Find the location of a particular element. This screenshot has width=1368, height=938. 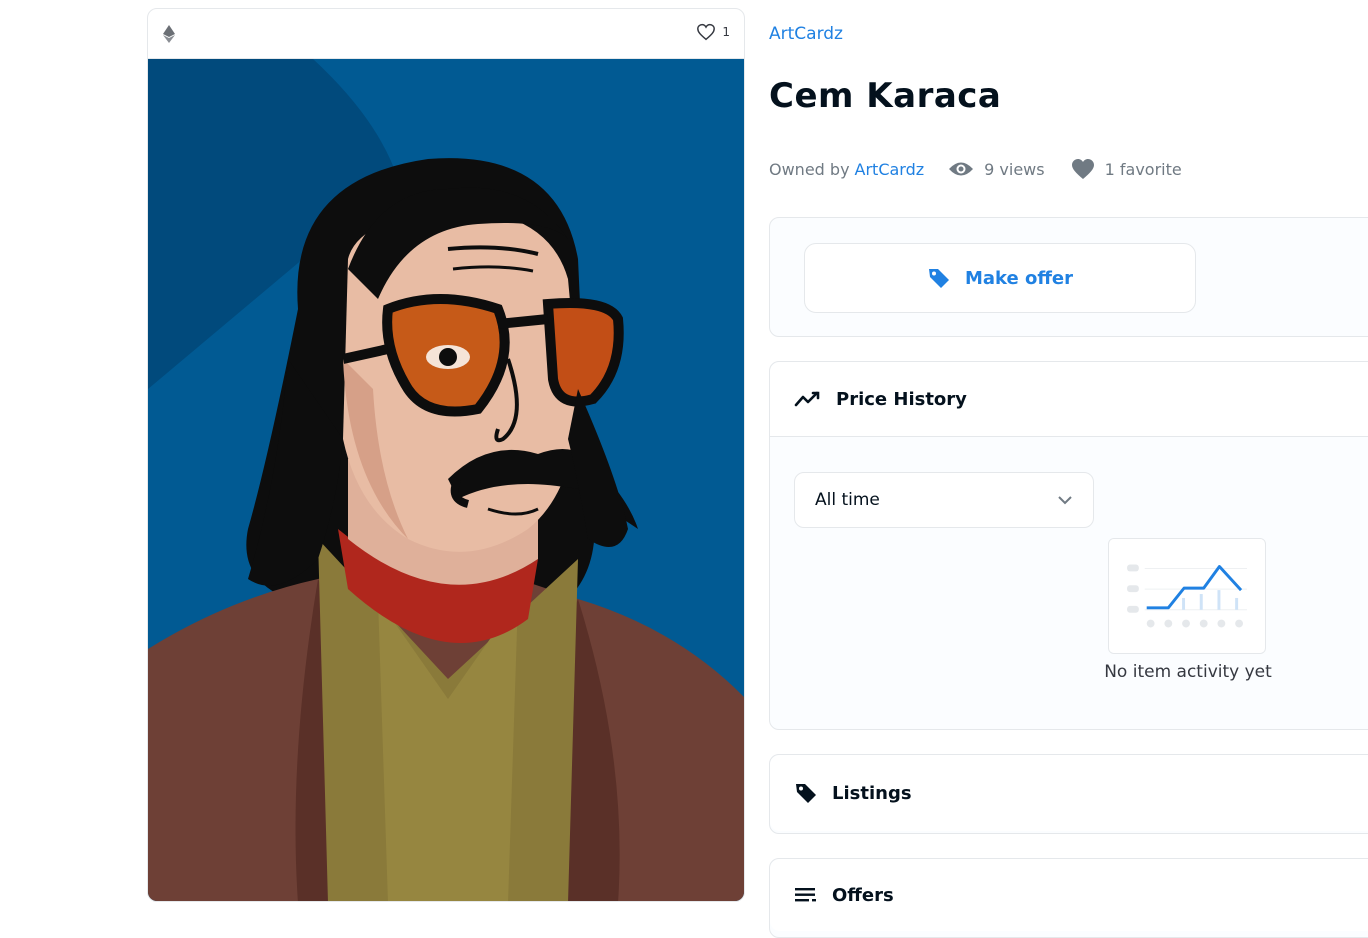

item-title: Cem Karaca is located at coordinates (885, 96).